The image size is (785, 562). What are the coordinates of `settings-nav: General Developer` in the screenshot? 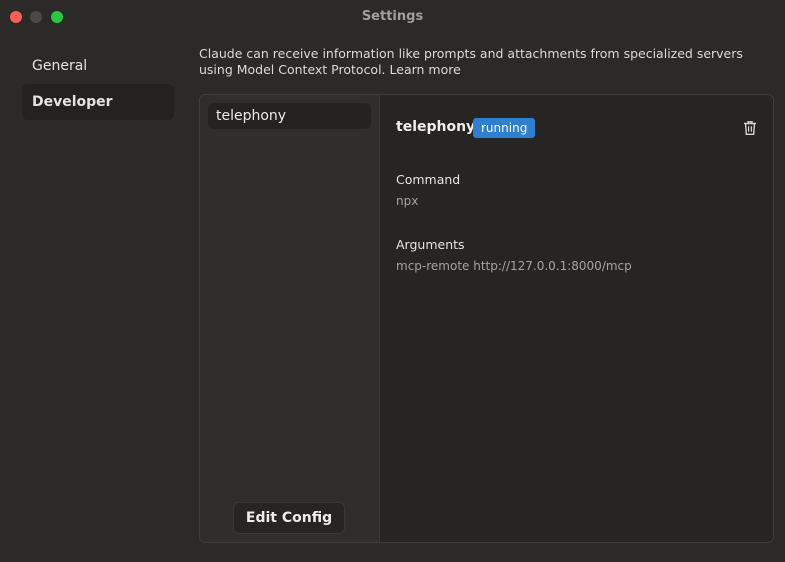 It's located at (98, 84).